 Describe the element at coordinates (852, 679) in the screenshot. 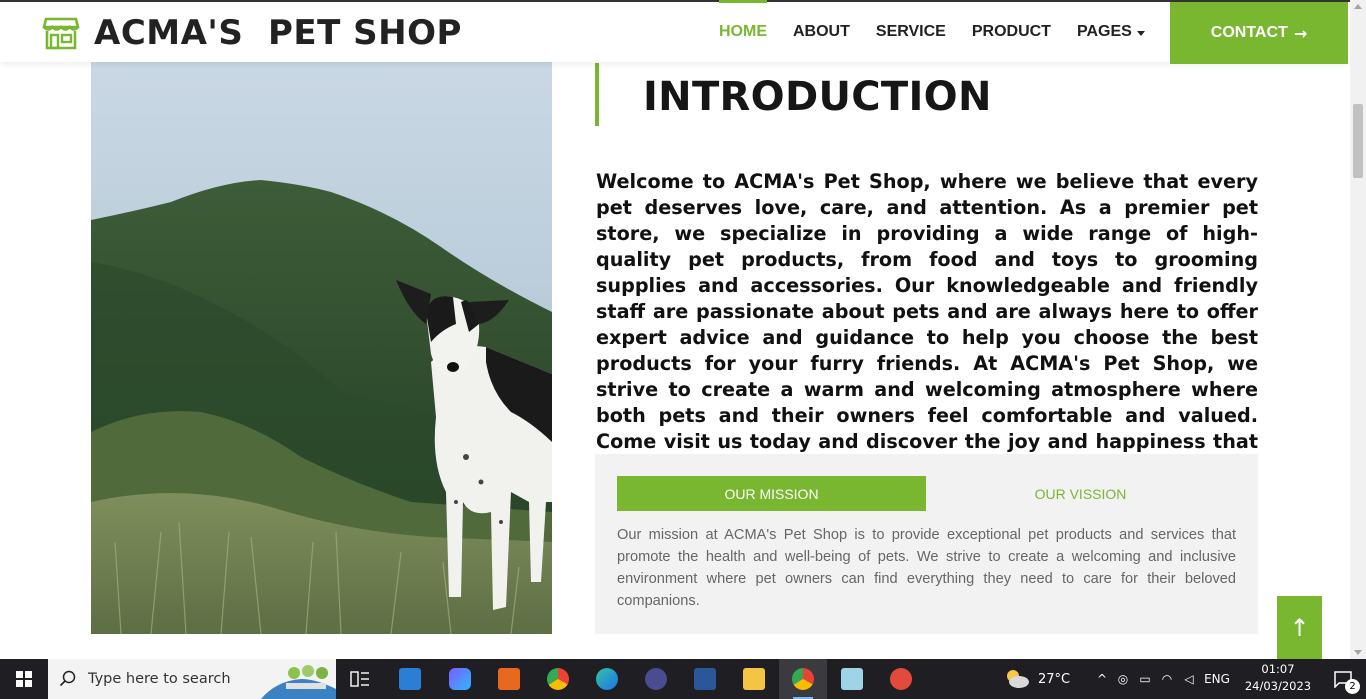

I see `notepad-app-icon` at that location.